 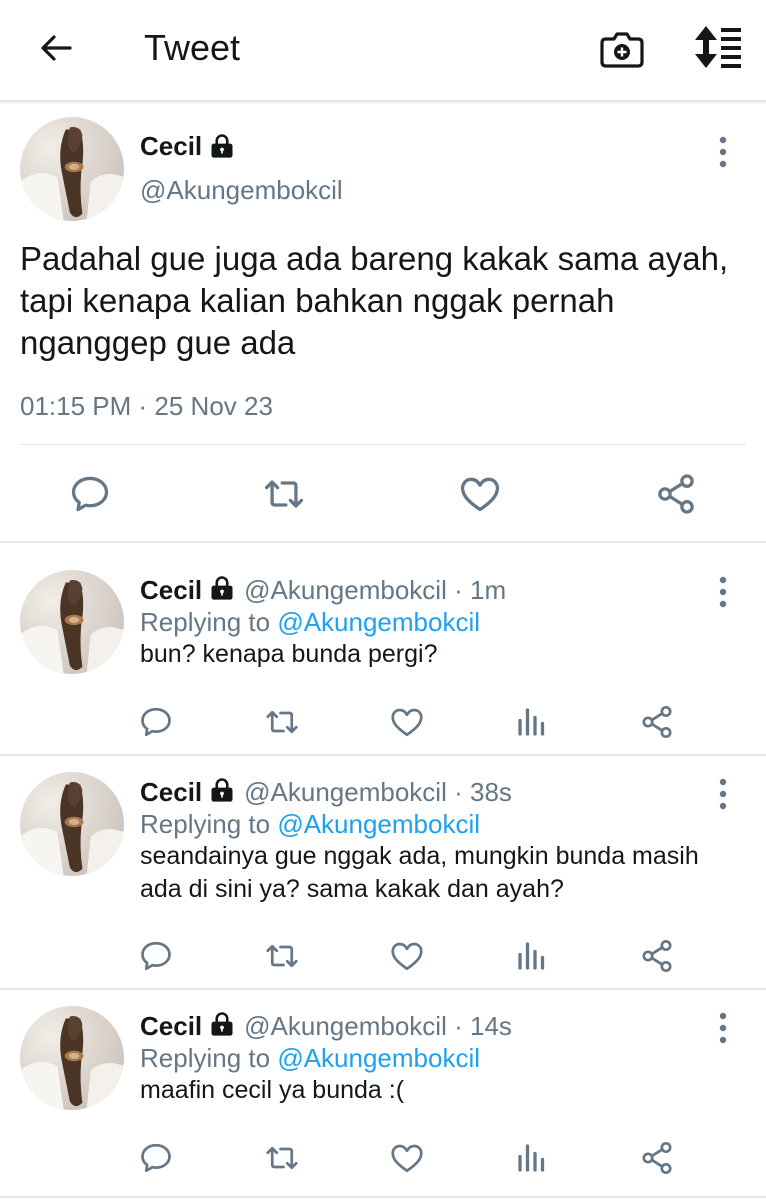 I want to click on top-app-bar: Tweet, so click(x=383, y=50).